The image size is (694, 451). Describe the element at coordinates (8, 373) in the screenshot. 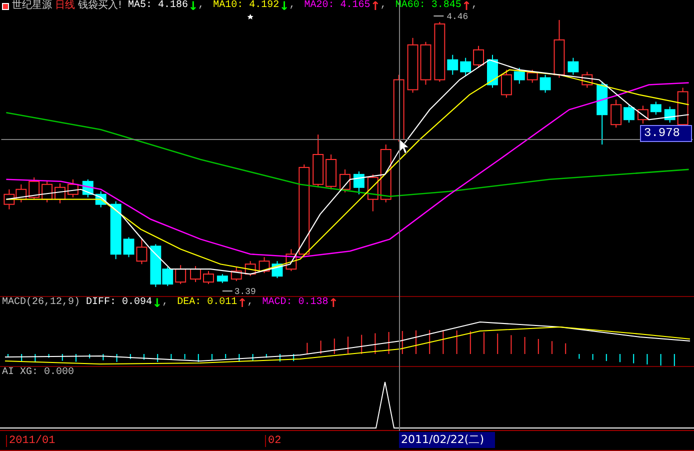

I see `indicator-title: AI` at that location.